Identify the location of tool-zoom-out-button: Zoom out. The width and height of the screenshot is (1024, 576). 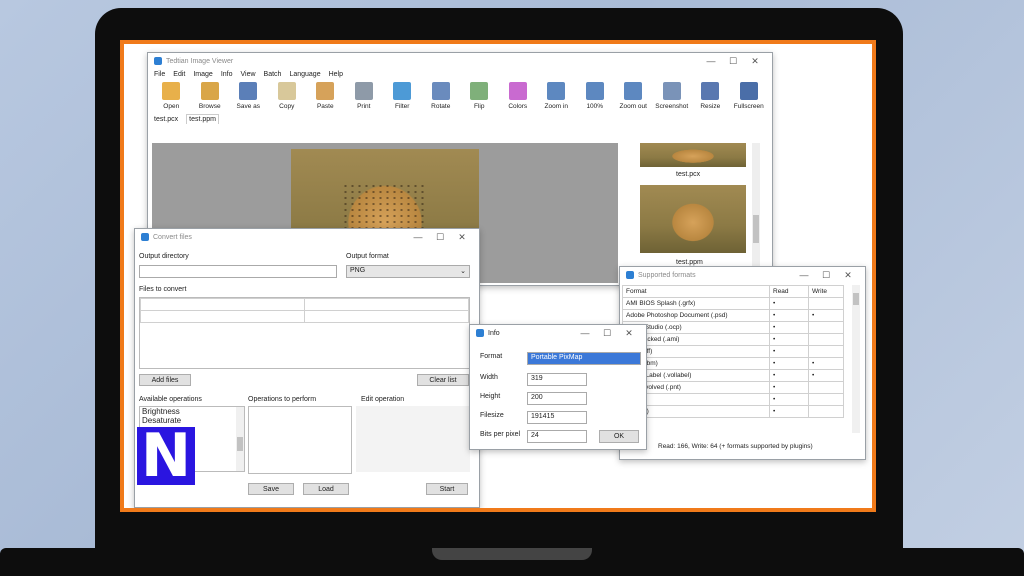
(633, 96).